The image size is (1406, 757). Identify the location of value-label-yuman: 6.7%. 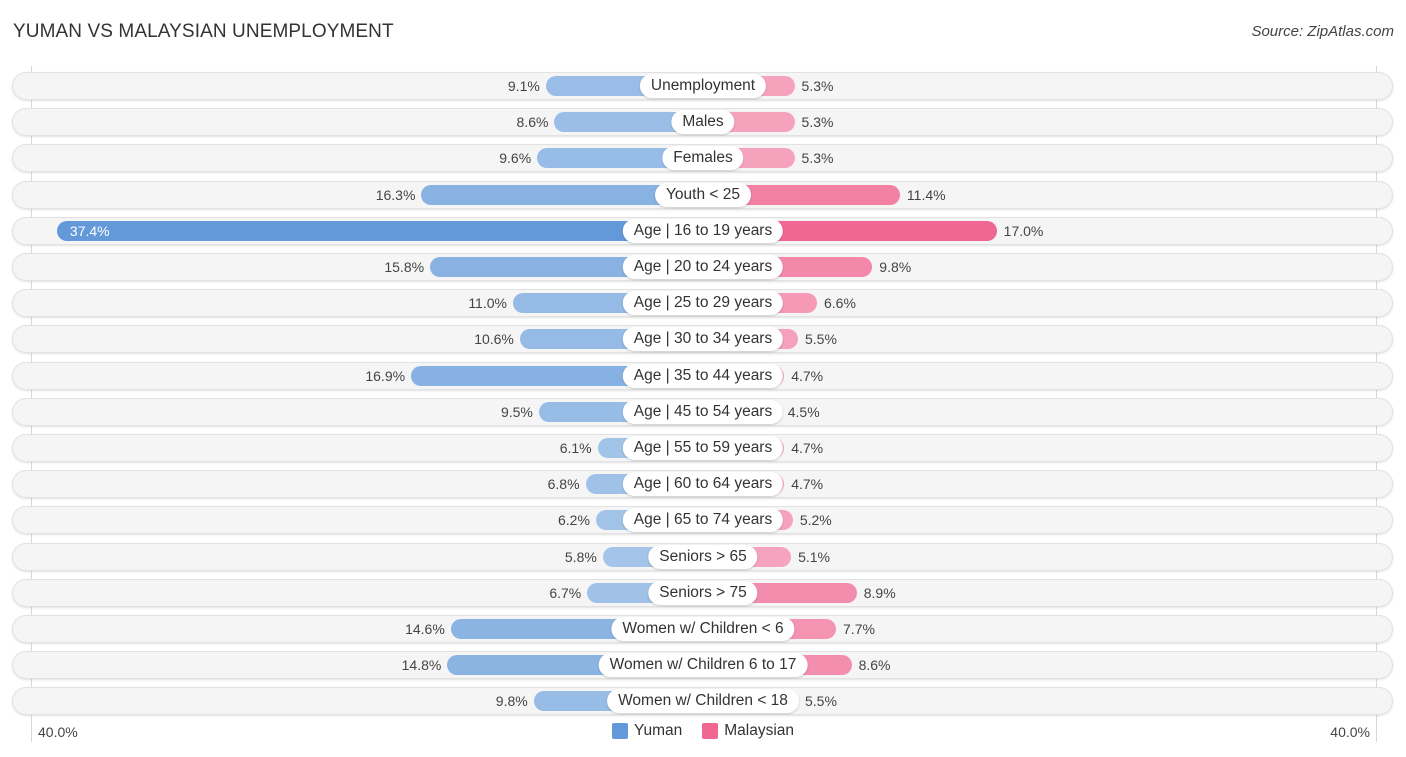
(565, 592).